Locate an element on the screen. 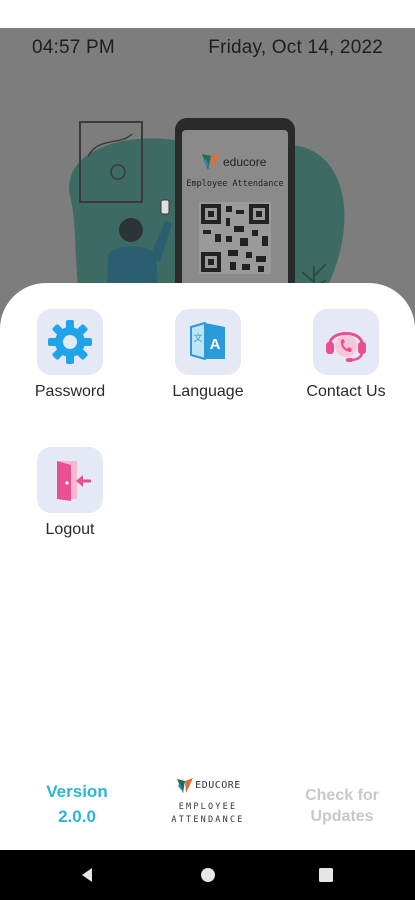  nav-back-button is located at coordinates (87, 875).